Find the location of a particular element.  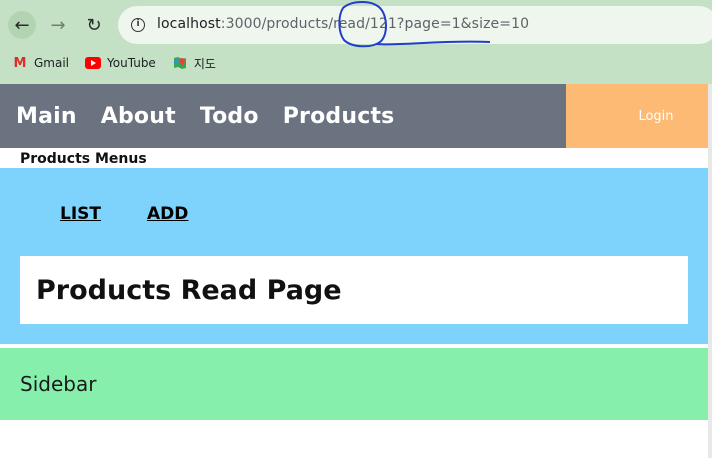

reload-button: ↻ is located at coordinates (94, 25).